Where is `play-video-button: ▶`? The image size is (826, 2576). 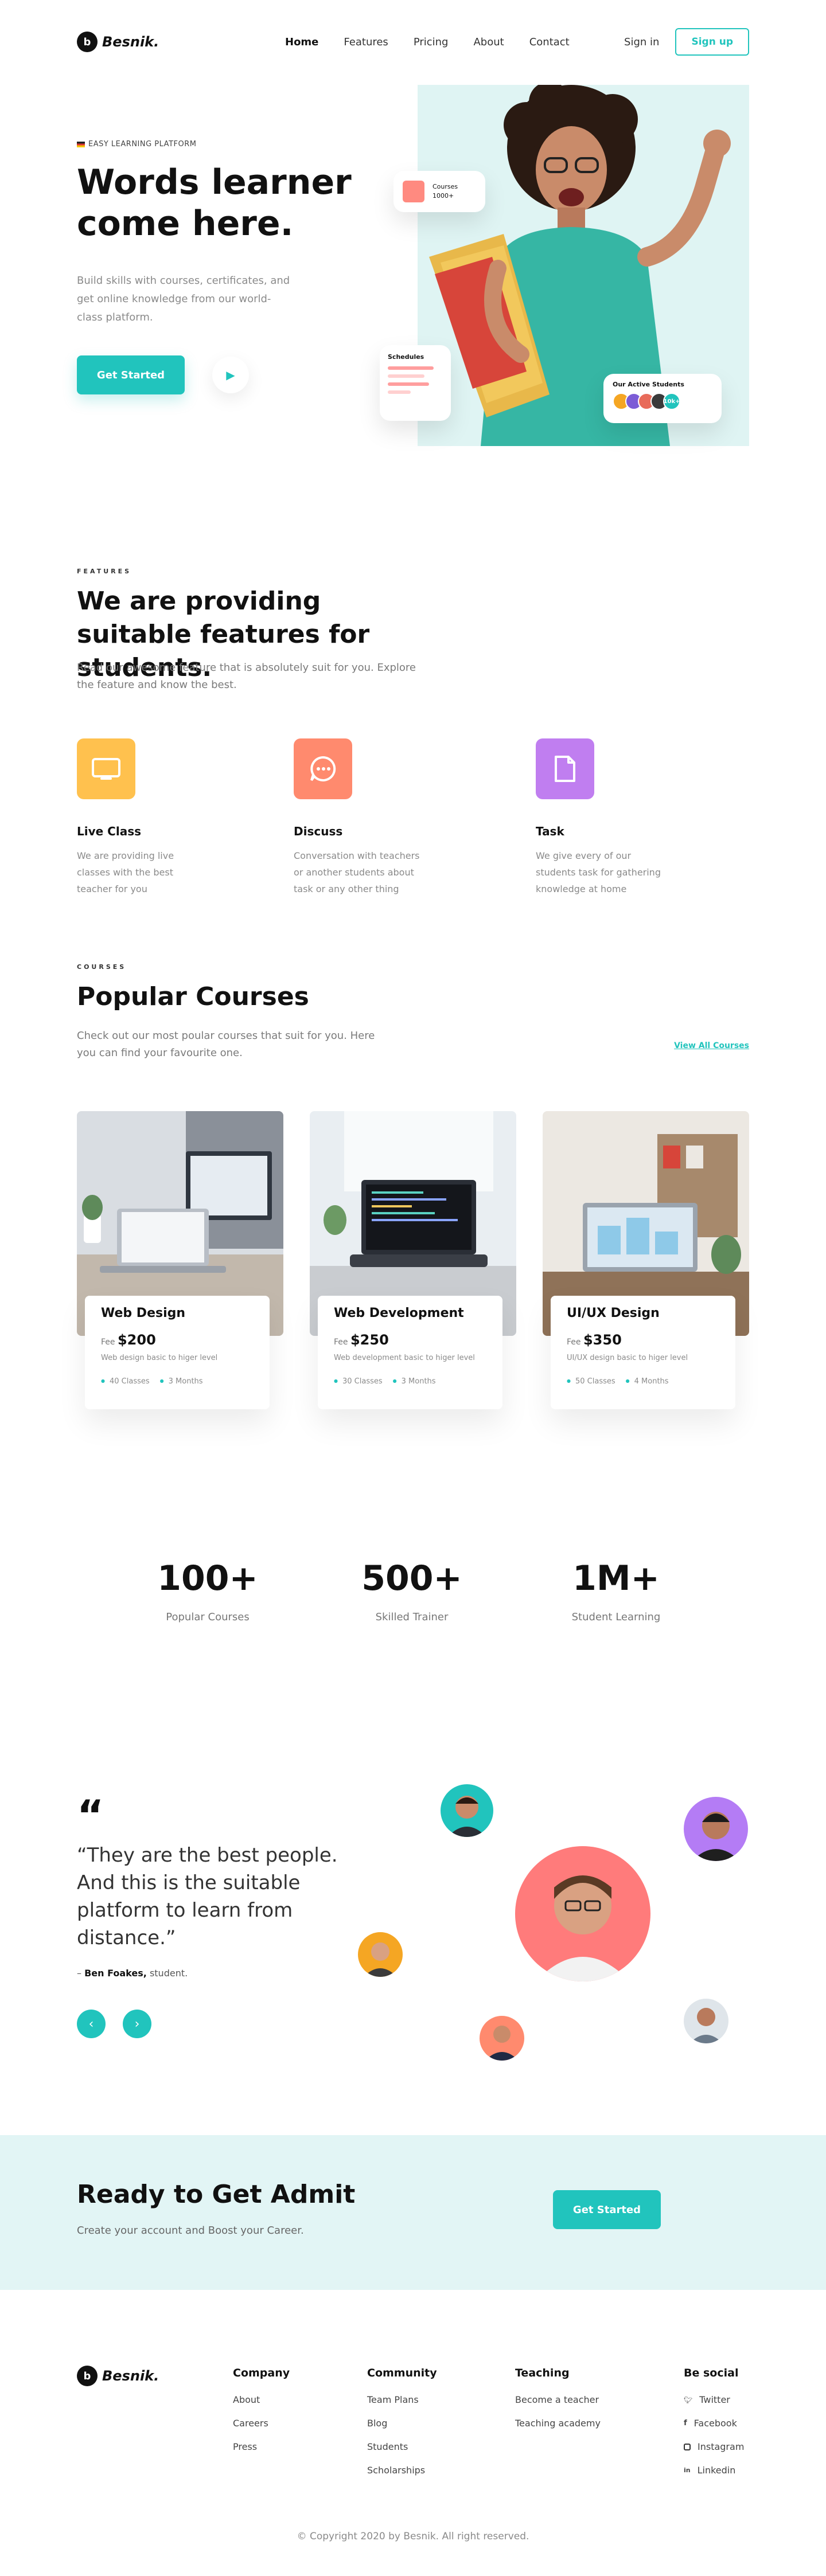
play-video-button: ▶ is located at coordinates (230, 375).